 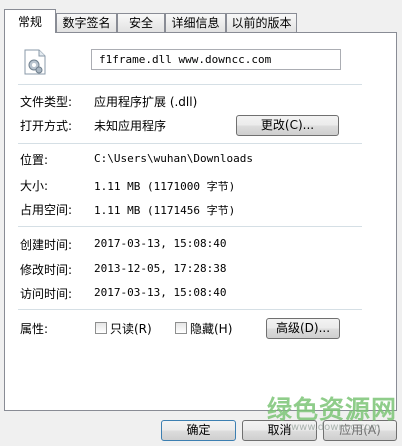 I want to click on accessed-label: 访问时间:, so click(x=46, y=294).